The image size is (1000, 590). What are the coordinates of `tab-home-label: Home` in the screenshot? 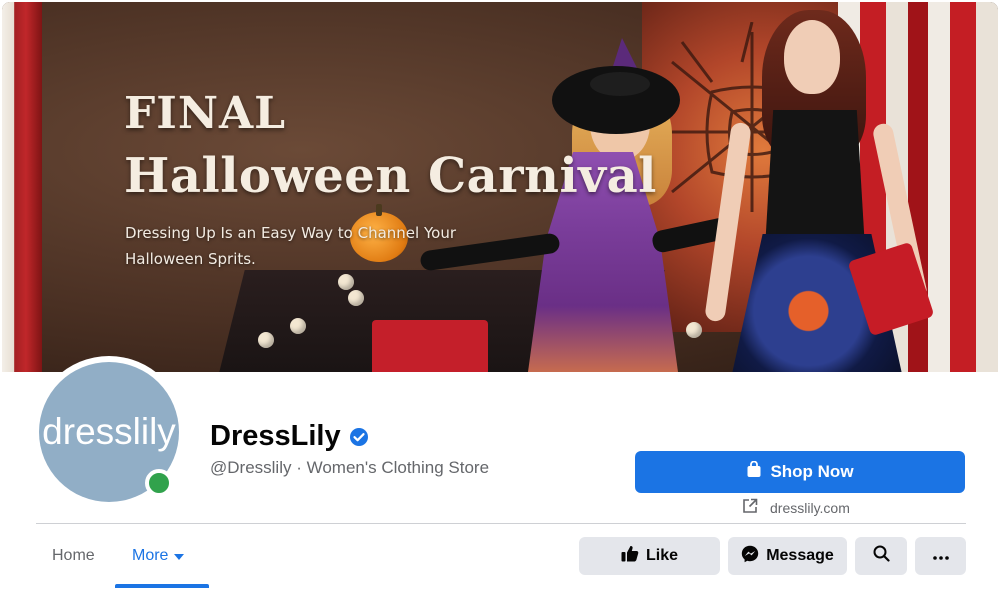 It's located at (73, 555).